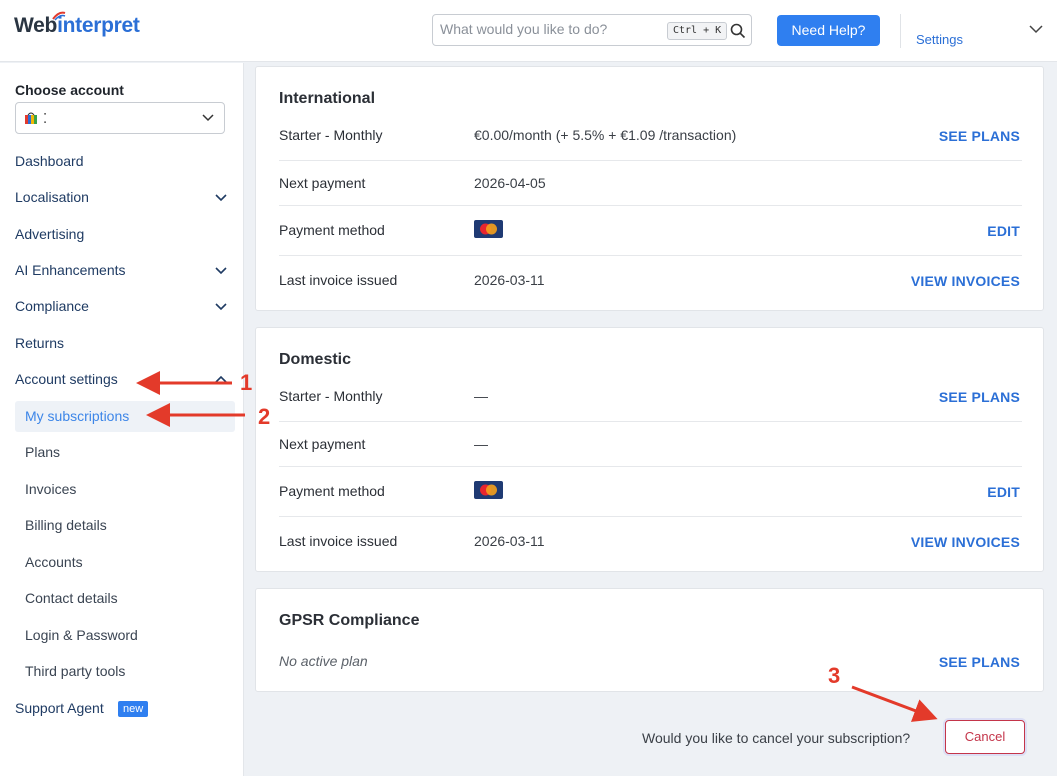 The height and width of the screenshot is (776, 1057). Describe the element at coordinates (69, 90) in the screenshot. I see `choose-account-label: Choose account` at that location.